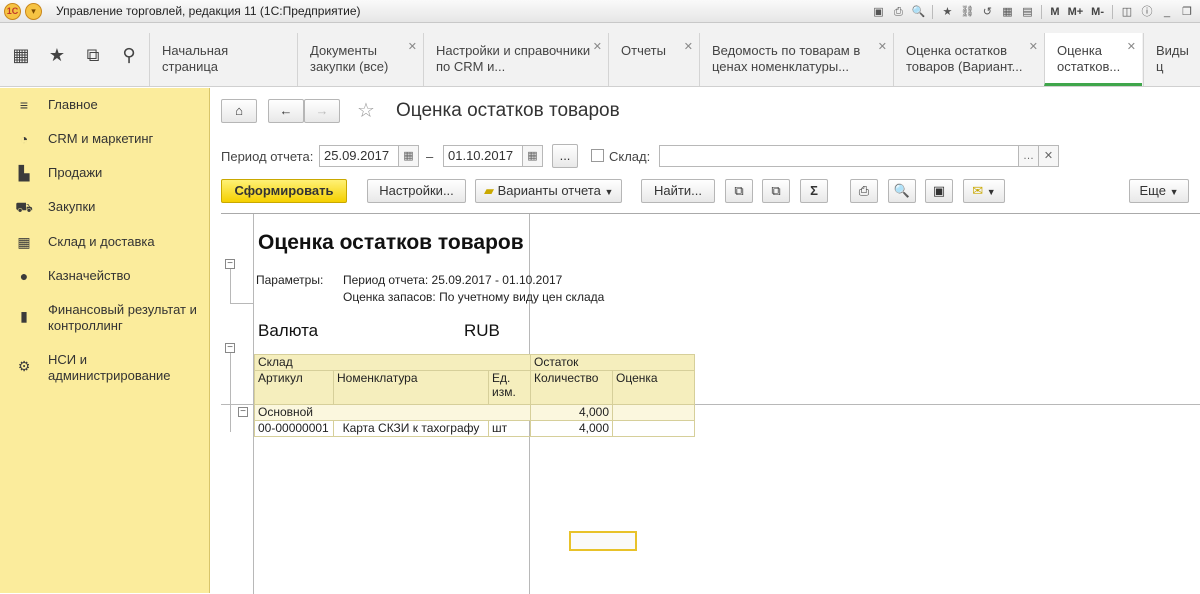 The height and width of the screenshot is (594, 1200). Describe the element at coordinates (603, 541) in the screenshot. I see `selected-cell` at that location.